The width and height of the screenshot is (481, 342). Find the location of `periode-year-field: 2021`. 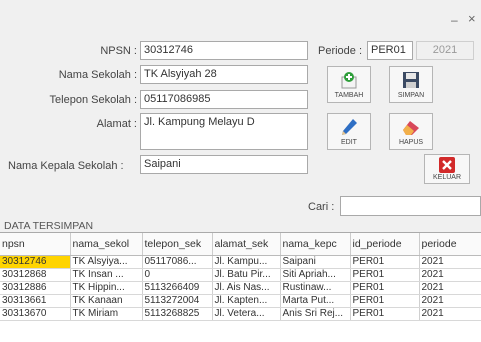

periode-year-field: 2021 is located at coordinates (445, 50).